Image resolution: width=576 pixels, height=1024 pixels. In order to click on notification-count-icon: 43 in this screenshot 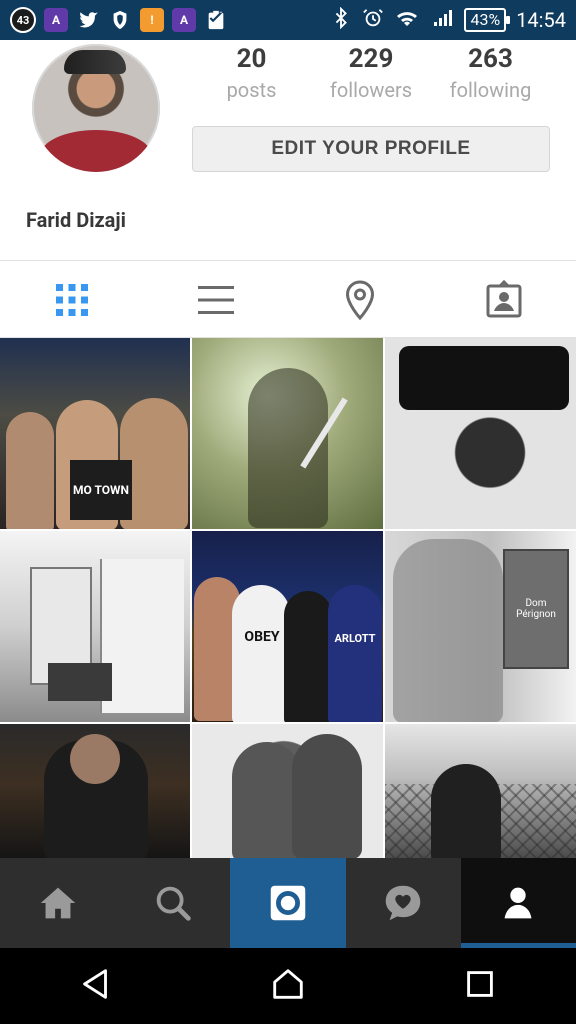, I will do `click(23, 20)`.